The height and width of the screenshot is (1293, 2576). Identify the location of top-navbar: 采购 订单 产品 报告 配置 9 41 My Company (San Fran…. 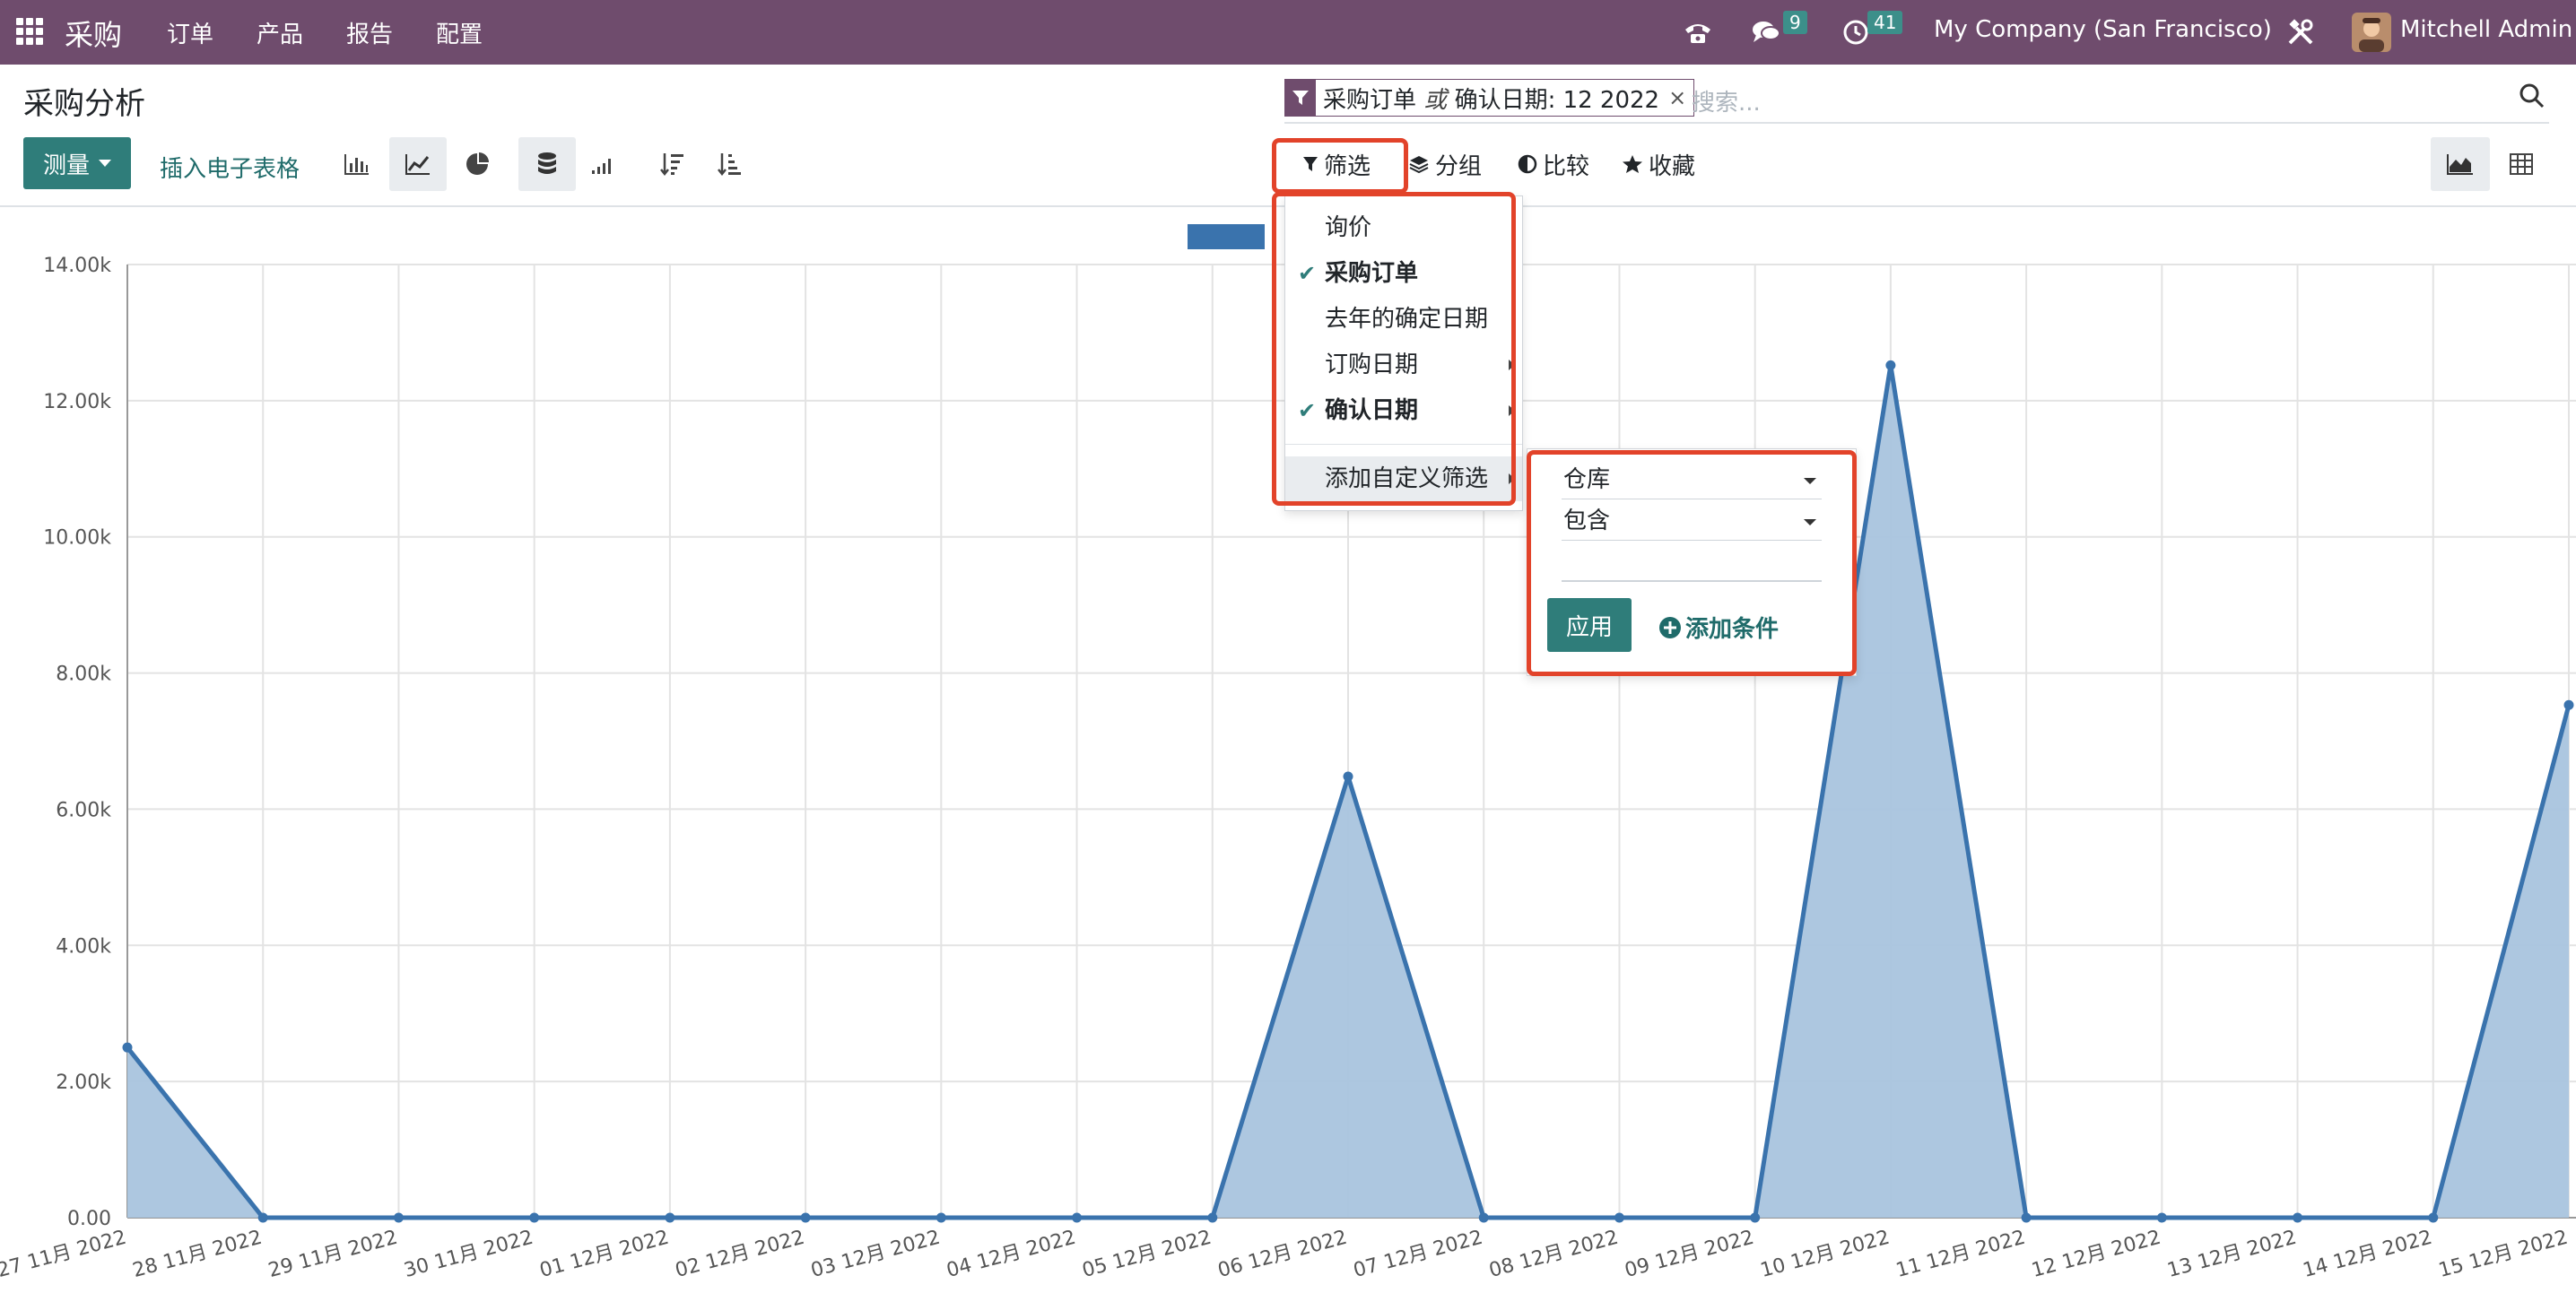
(1288, 33).